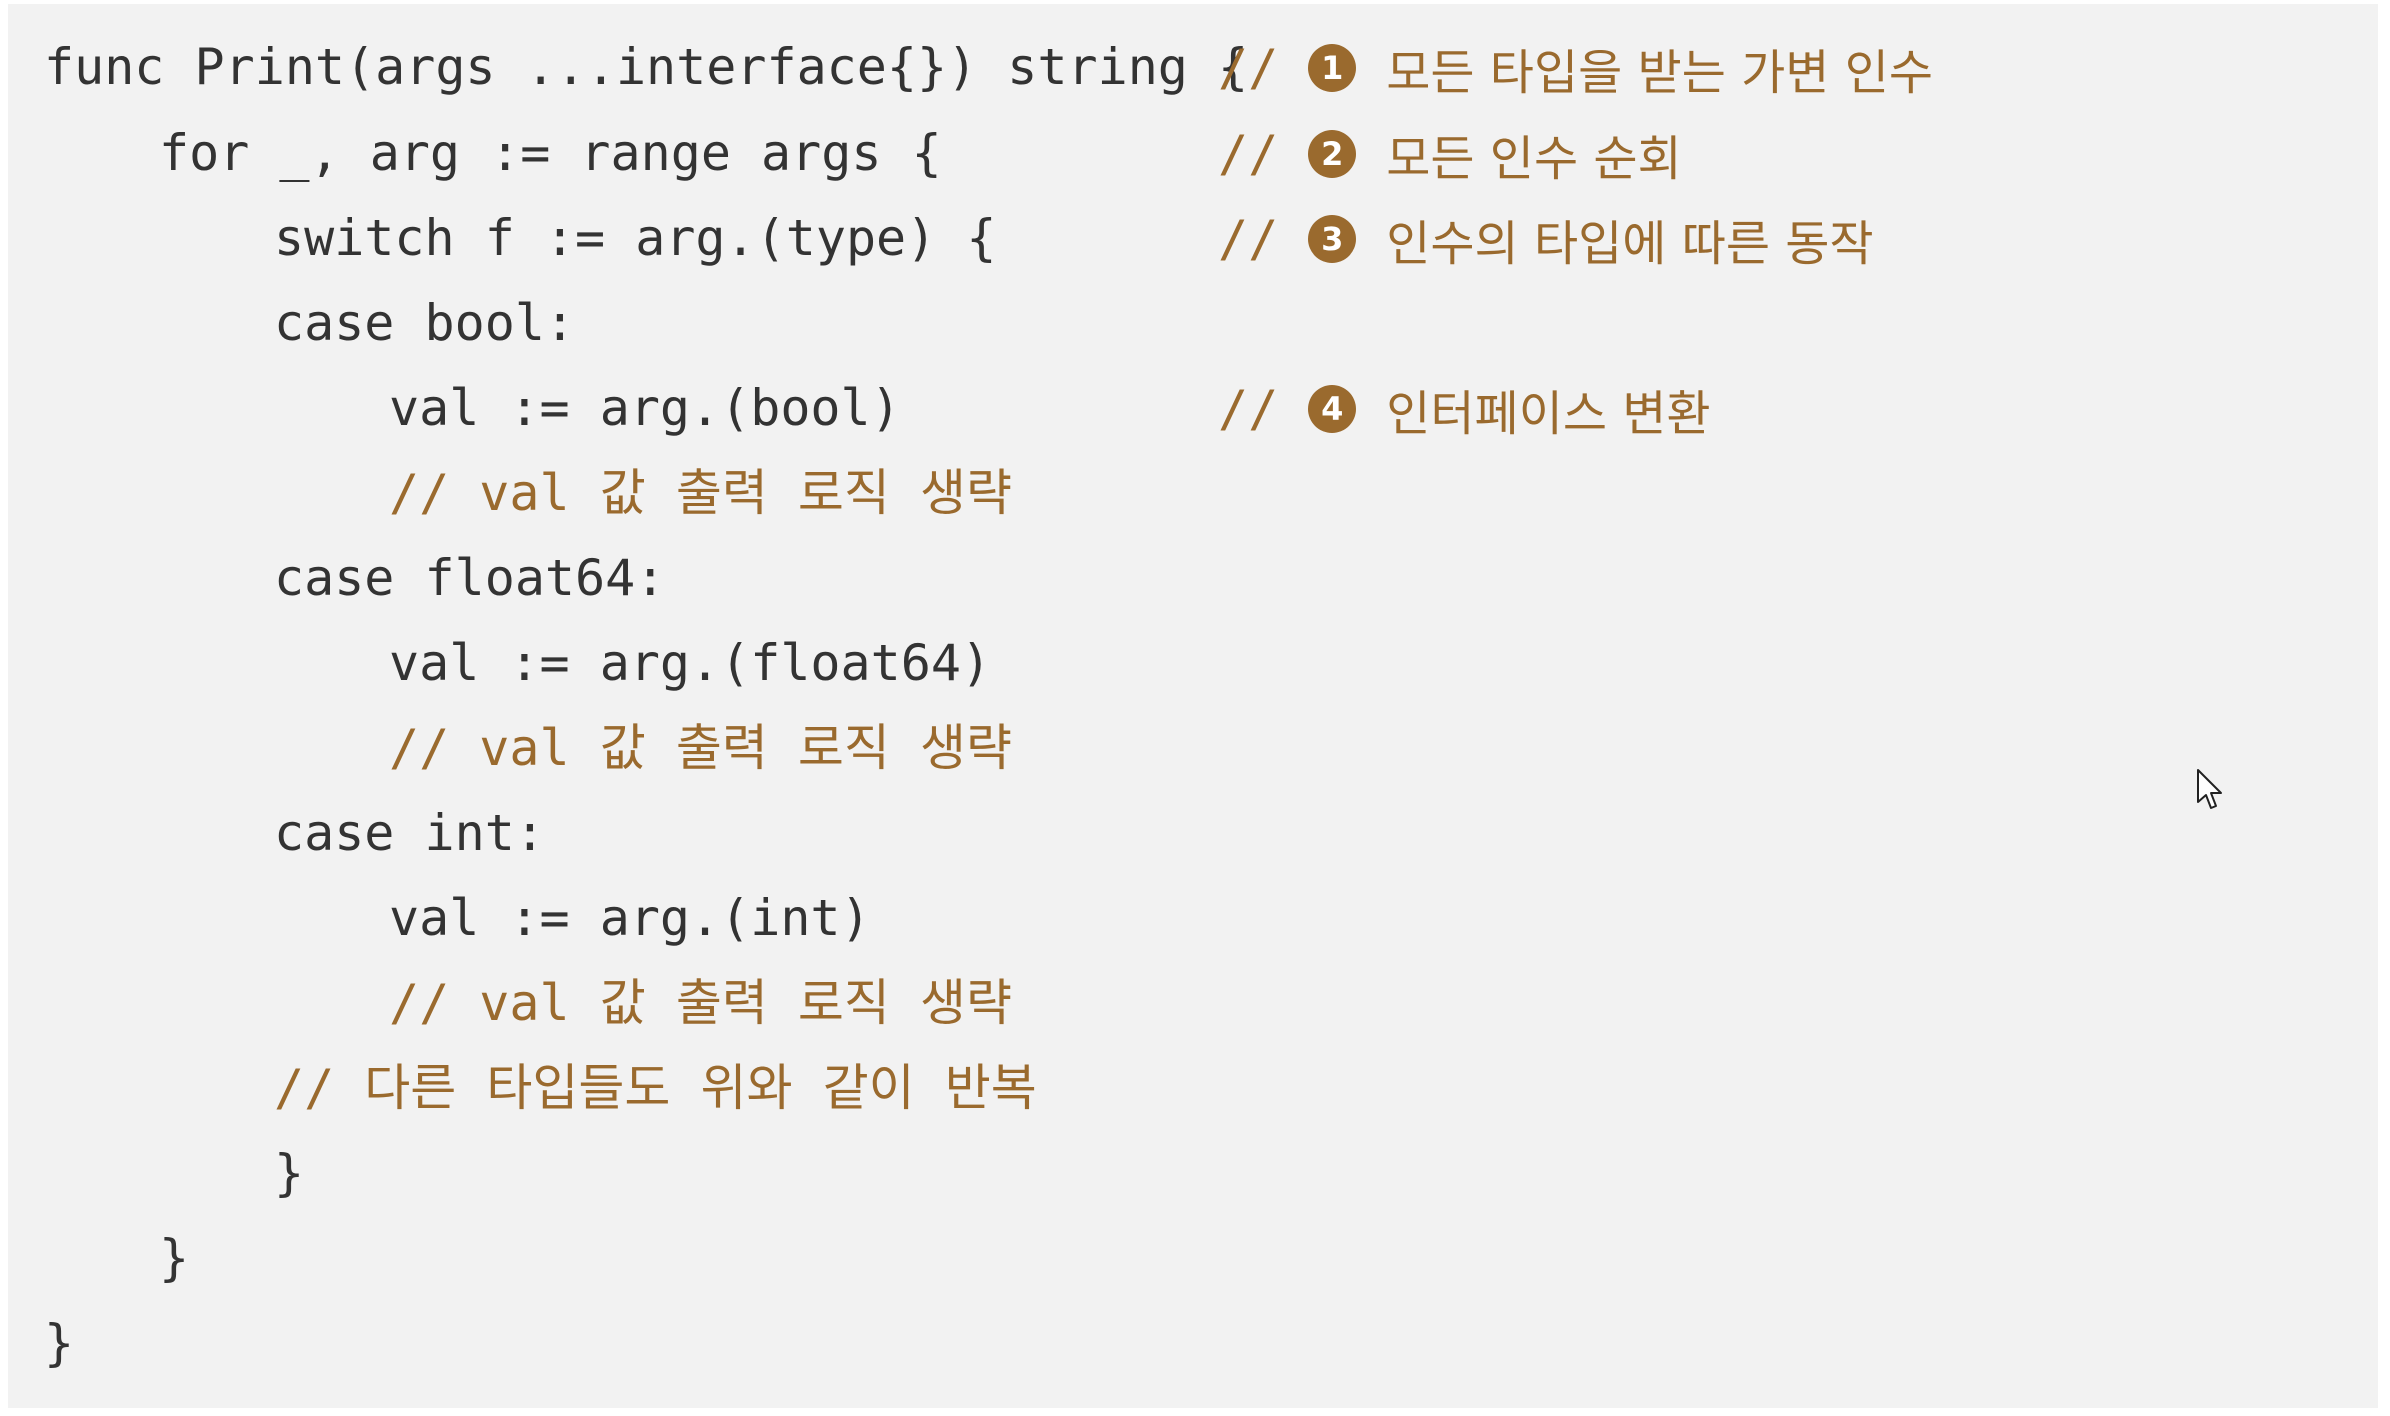 The height and width of the screenshot is (1416, 2390). I want to click on code-text: case float64:, so click(470, 578).